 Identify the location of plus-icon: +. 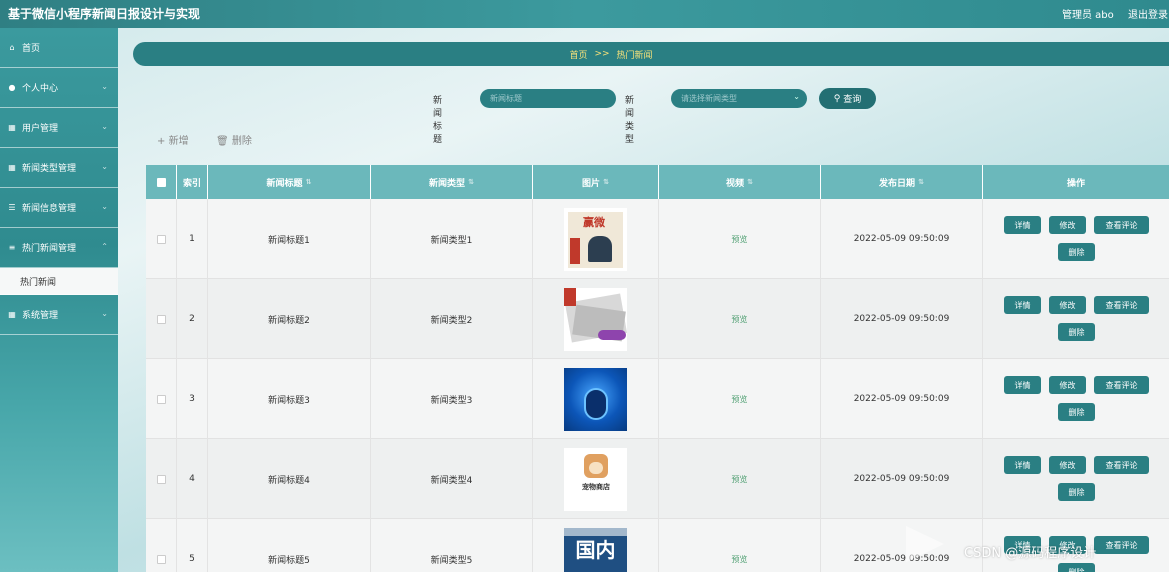
(161, 141).